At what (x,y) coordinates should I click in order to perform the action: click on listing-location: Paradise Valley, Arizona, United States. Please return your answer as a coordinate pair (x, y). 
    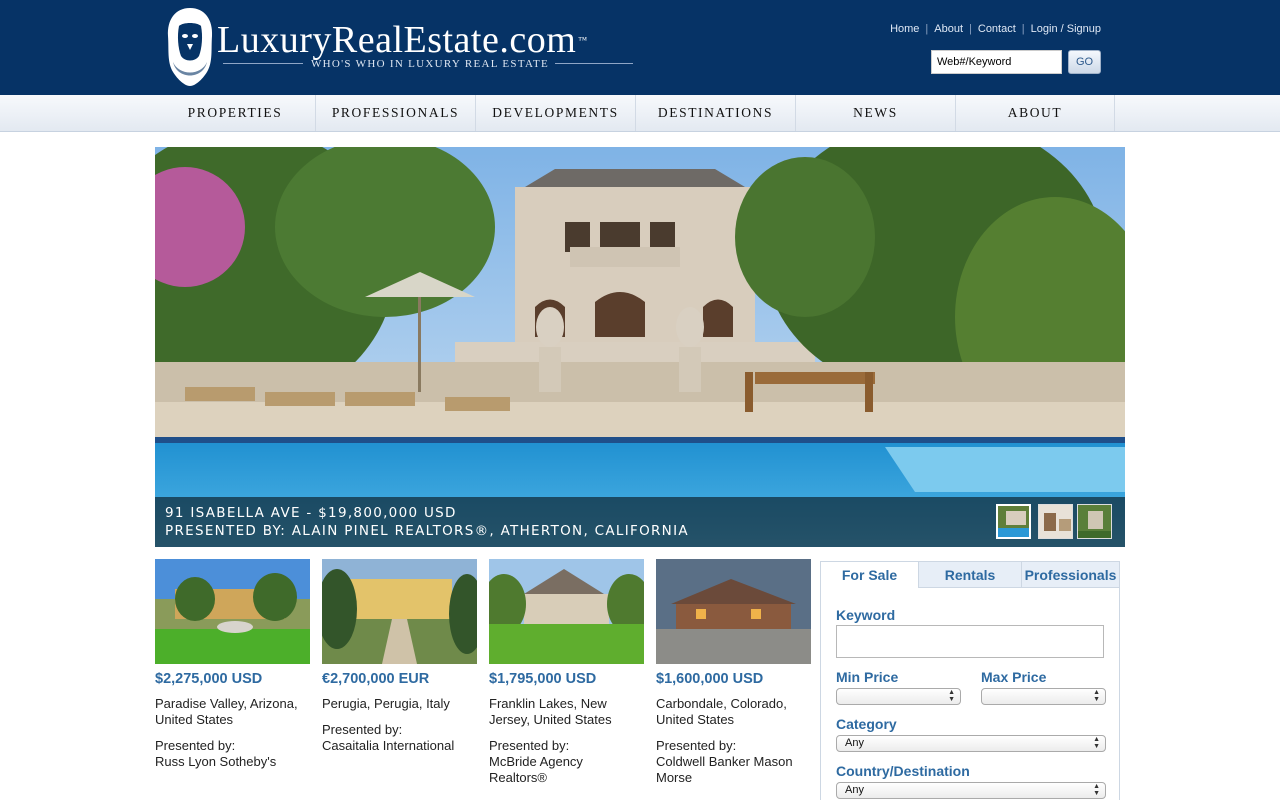
    Looking at the image, I should click on (226, 711).